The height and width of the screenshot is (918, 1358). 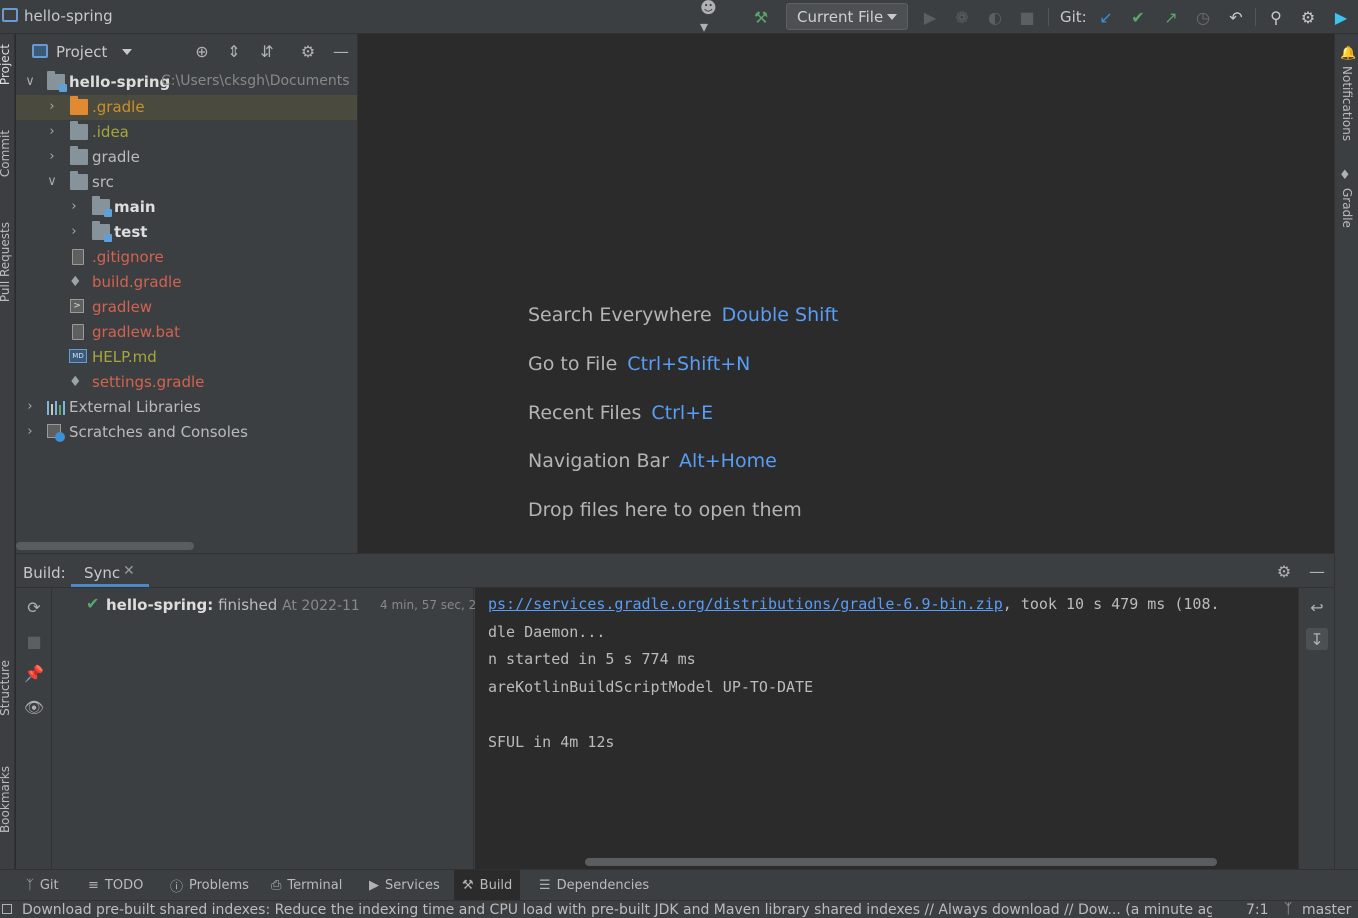 What do you see at coordinates (847, 16) in the screenshot?
I see `run-configuration-select: Current File` at bounding box center [847, 16].